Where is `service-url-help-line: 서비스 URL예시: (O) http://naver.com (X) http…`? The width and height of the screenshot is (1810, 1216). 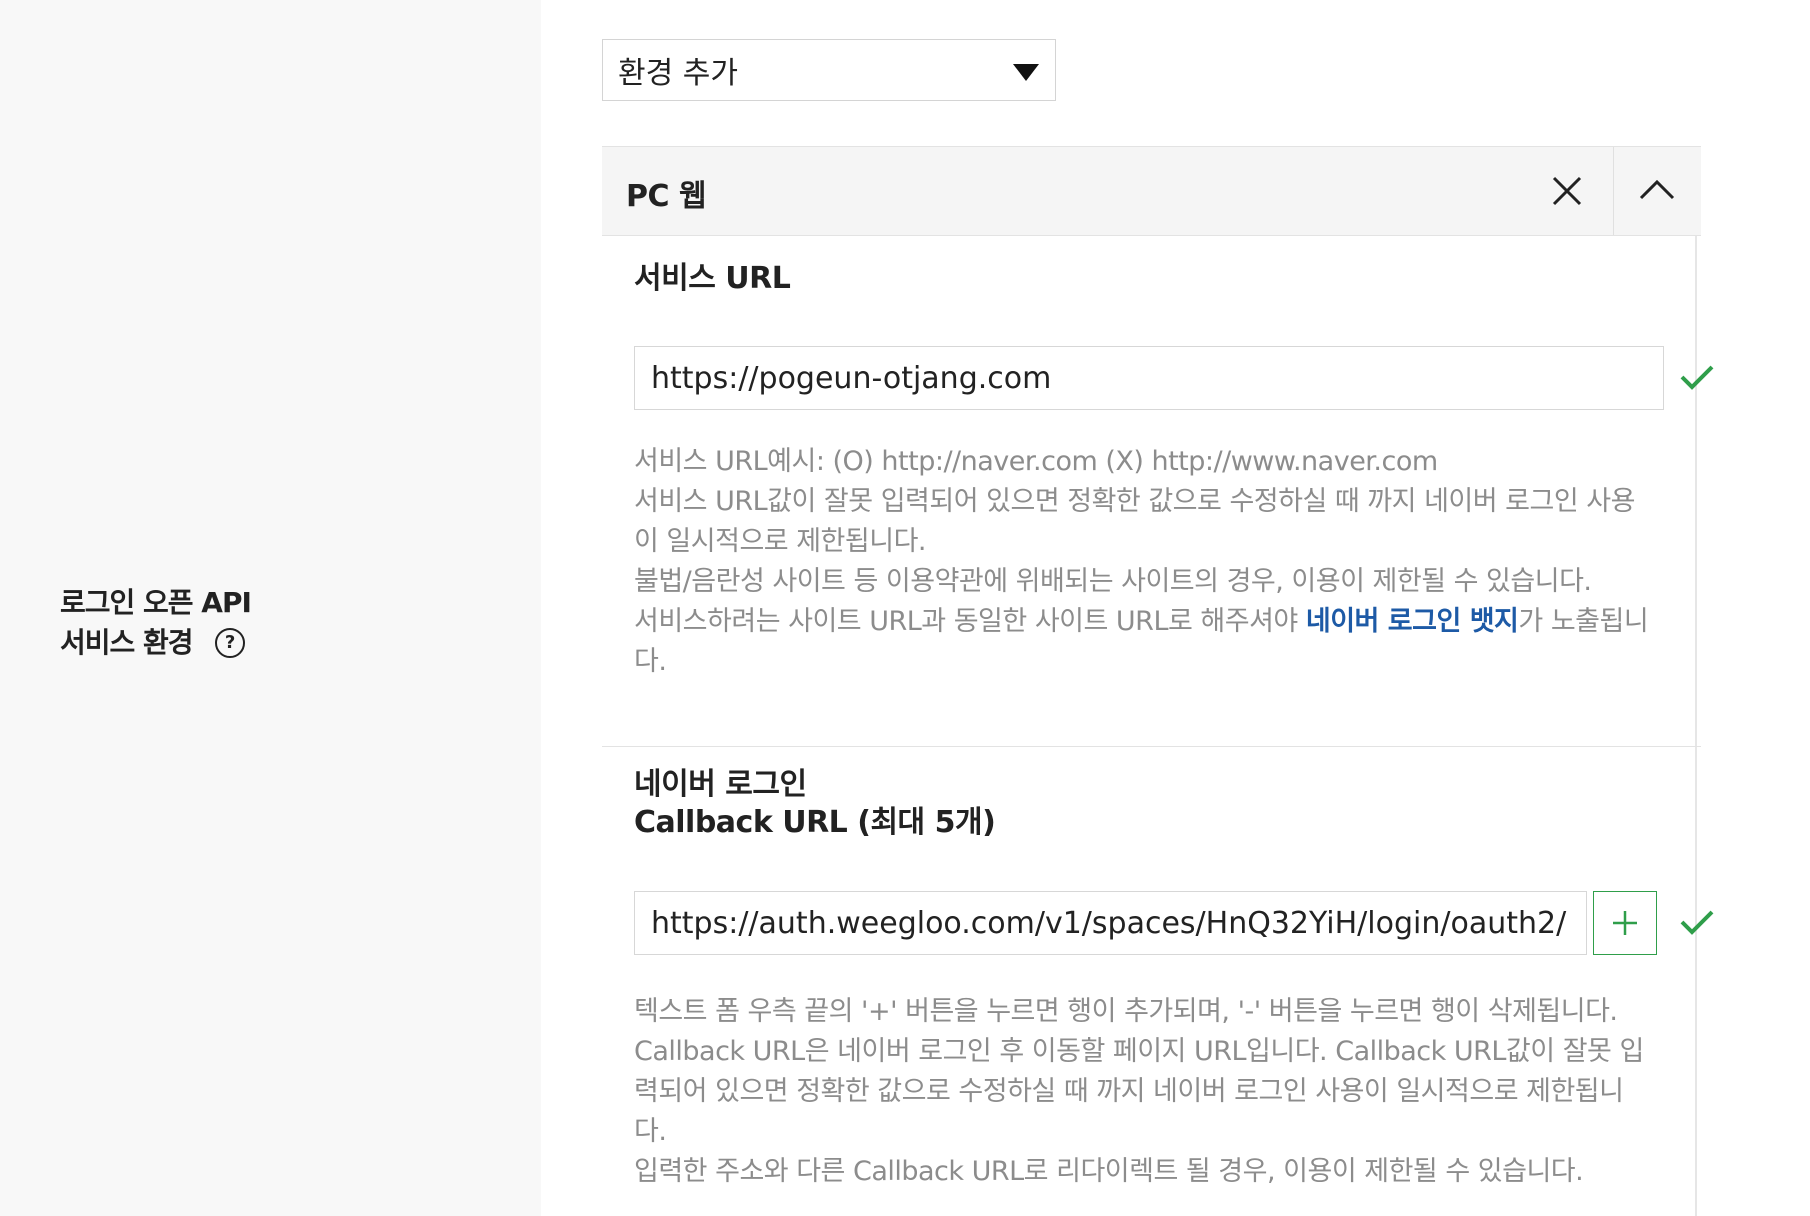
service-url-help-line: 서비스 URL예시: (O) http://naver.com (X) http… is located at coordinates (1036, 461).